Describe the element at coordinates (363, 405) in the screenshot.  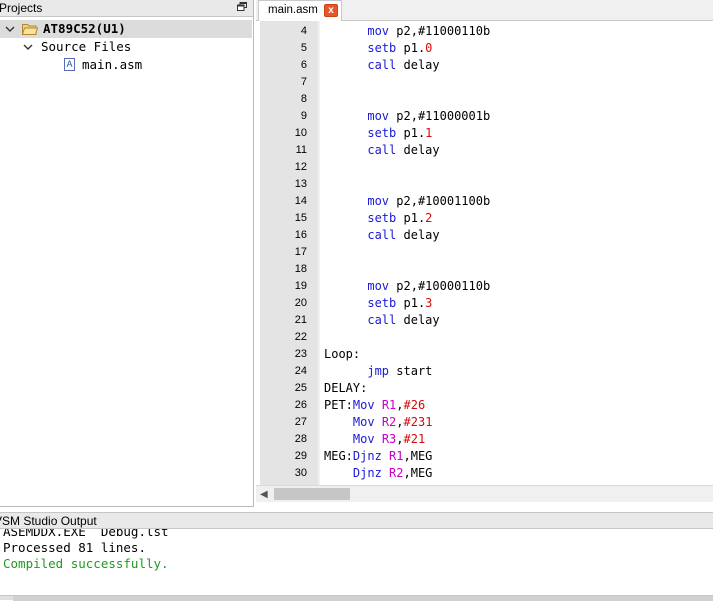
I see `code-token: Mov` at that location.